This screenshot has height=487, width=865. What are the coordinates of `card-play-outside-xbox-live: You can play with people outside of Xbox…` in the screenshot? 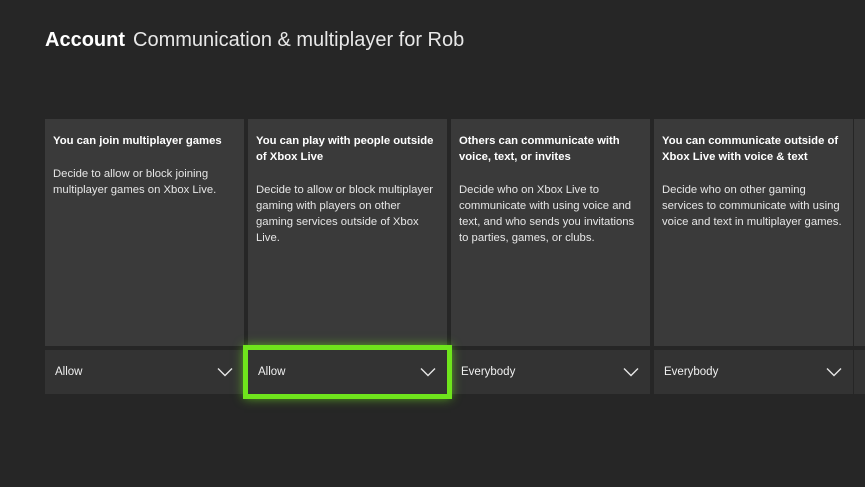 It's located at (347, 259).